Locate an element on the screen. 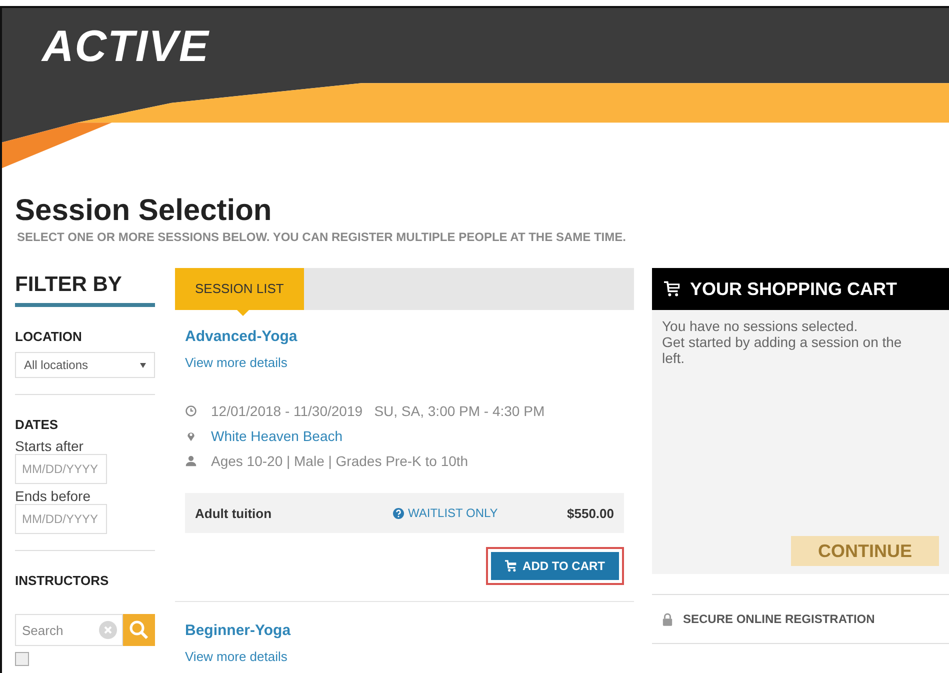  logo: ACTIVE is located at coordinates (126, 47).